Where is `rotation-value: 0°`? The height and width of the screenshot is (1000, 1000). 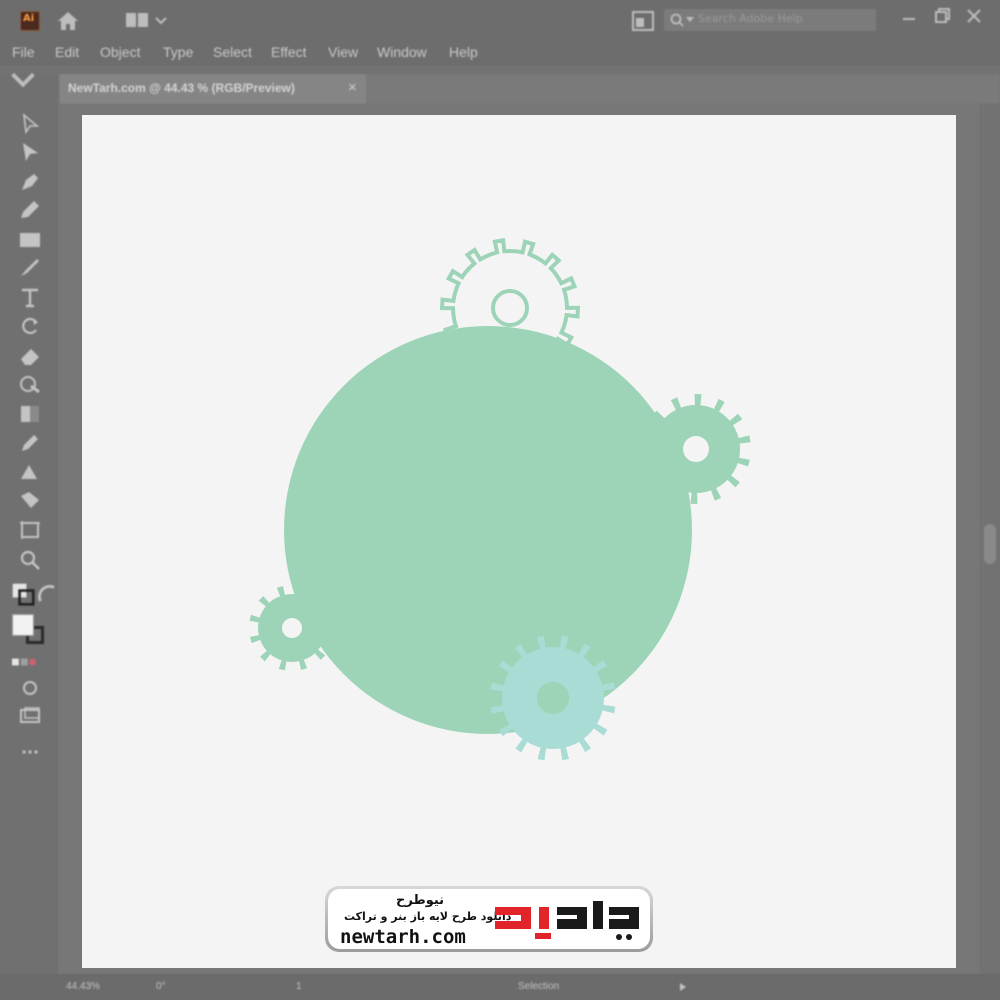 rotation-value: 0° is located at coordinates (161, 986).